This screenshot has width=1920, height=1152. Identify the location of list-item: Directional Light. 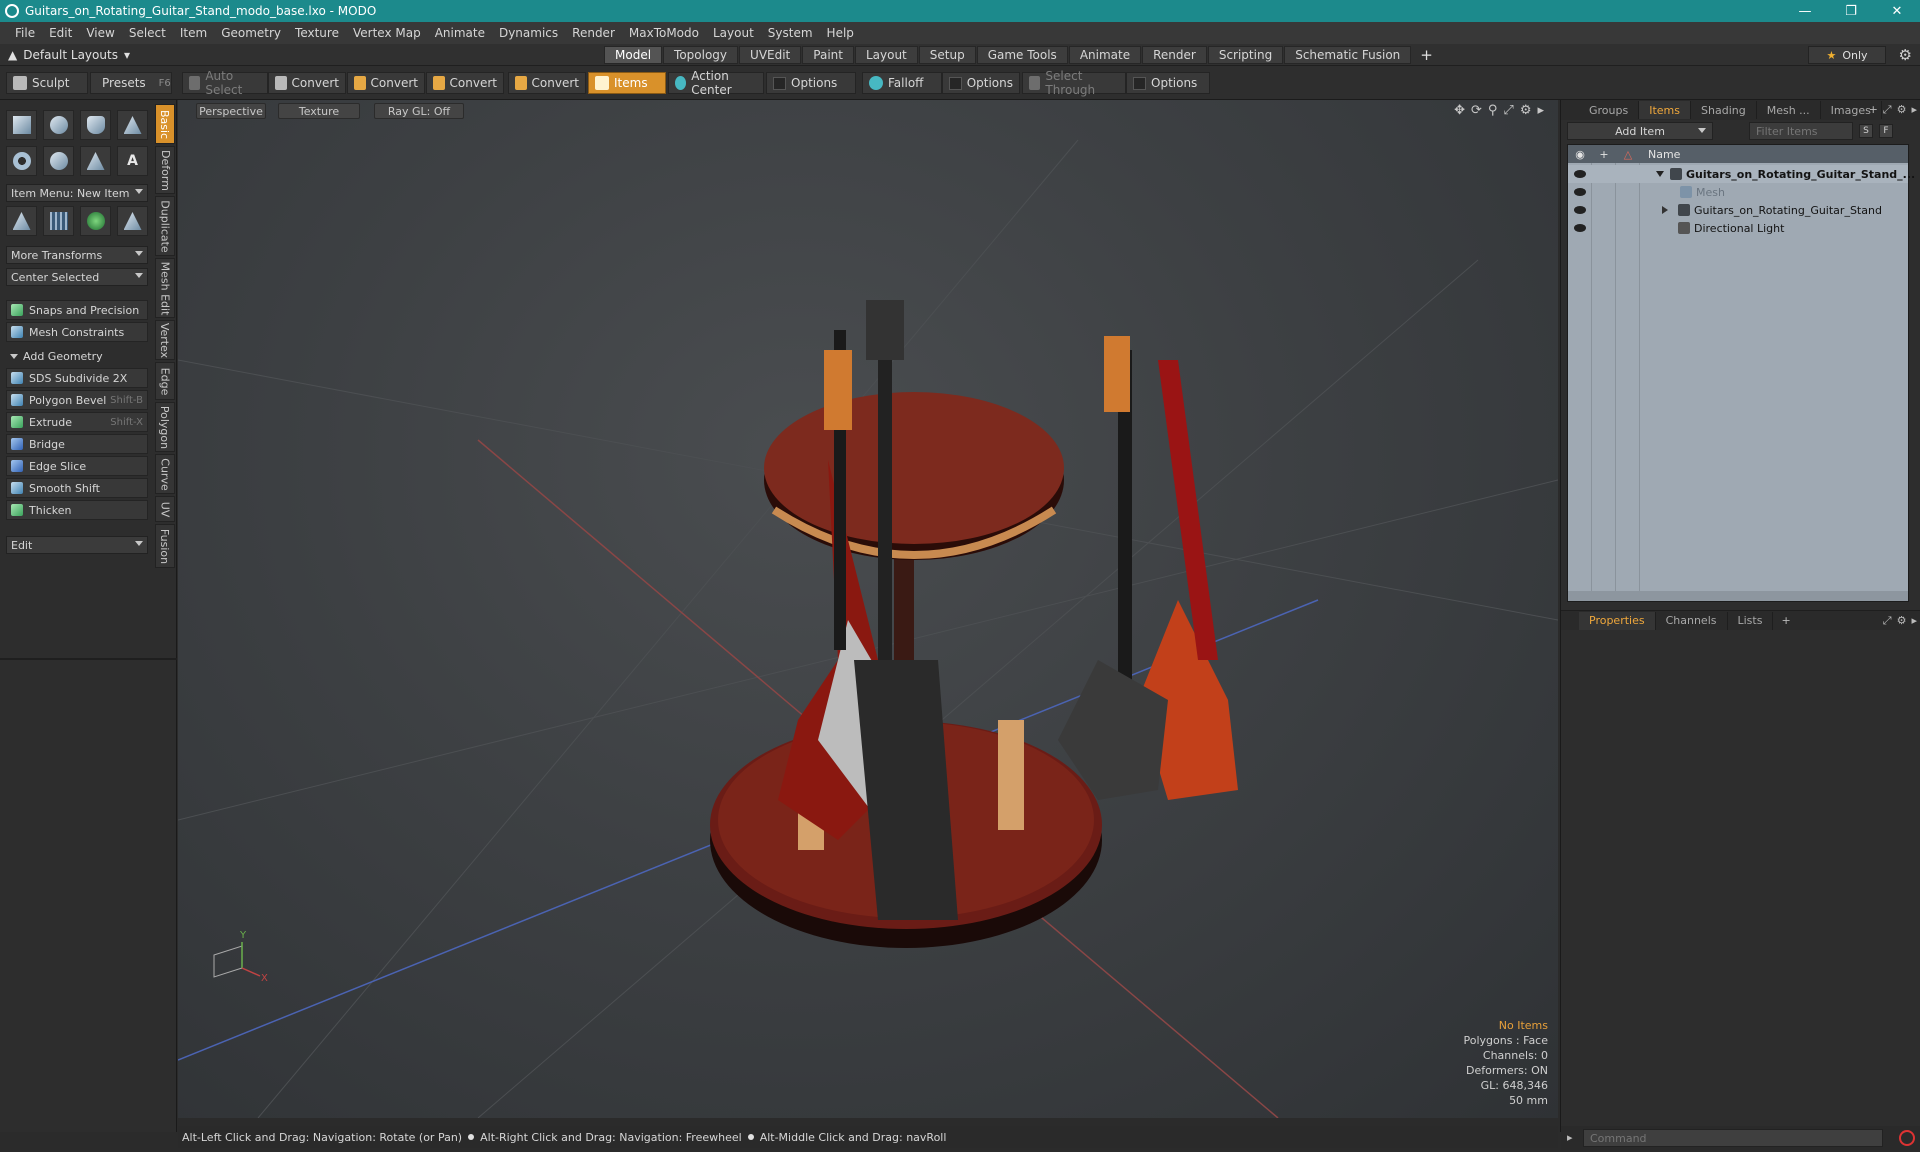
(1738, 228).